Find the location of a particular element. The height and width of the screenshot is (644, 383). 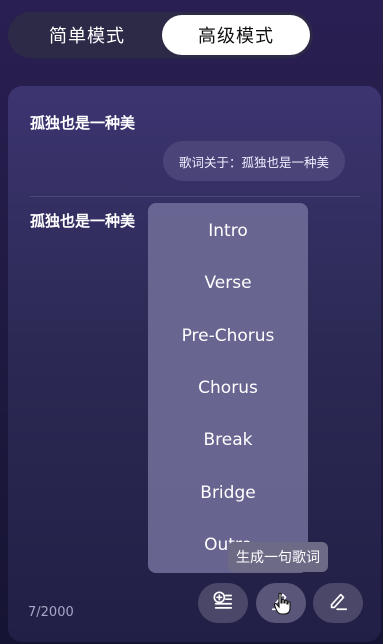

dropdown-item-verse: Verse is located at coordinates (228, 283).